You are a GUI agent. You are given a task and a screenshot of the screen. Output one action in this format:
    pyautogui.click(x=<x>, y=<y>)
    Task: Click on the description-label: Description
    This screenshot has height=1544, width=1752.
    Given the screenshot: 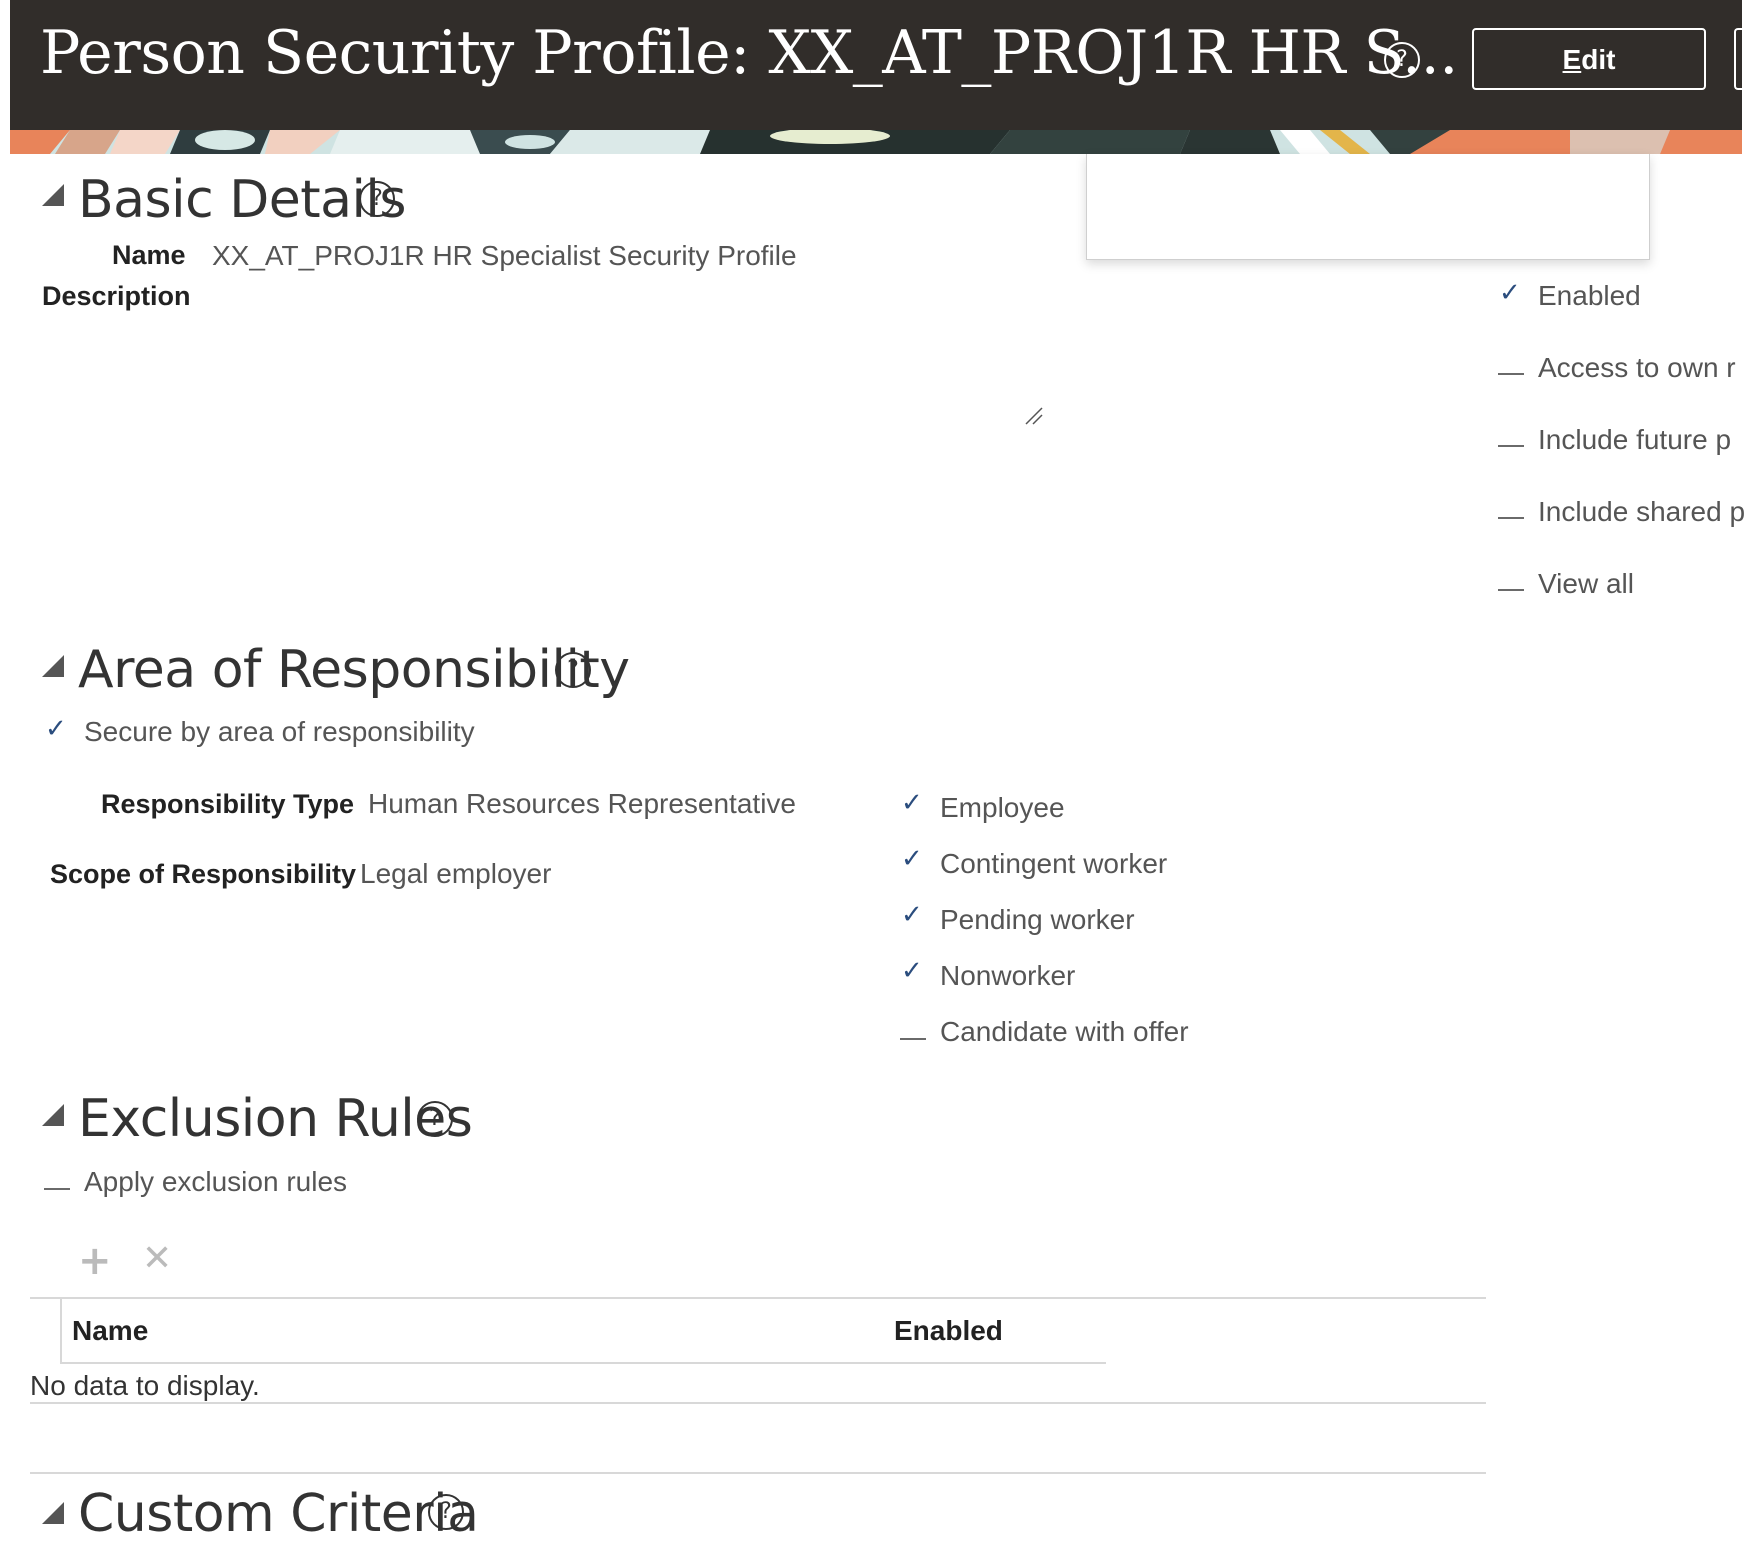 What is the action you would take?
    pyautogui.click(x=116, y=296)
    